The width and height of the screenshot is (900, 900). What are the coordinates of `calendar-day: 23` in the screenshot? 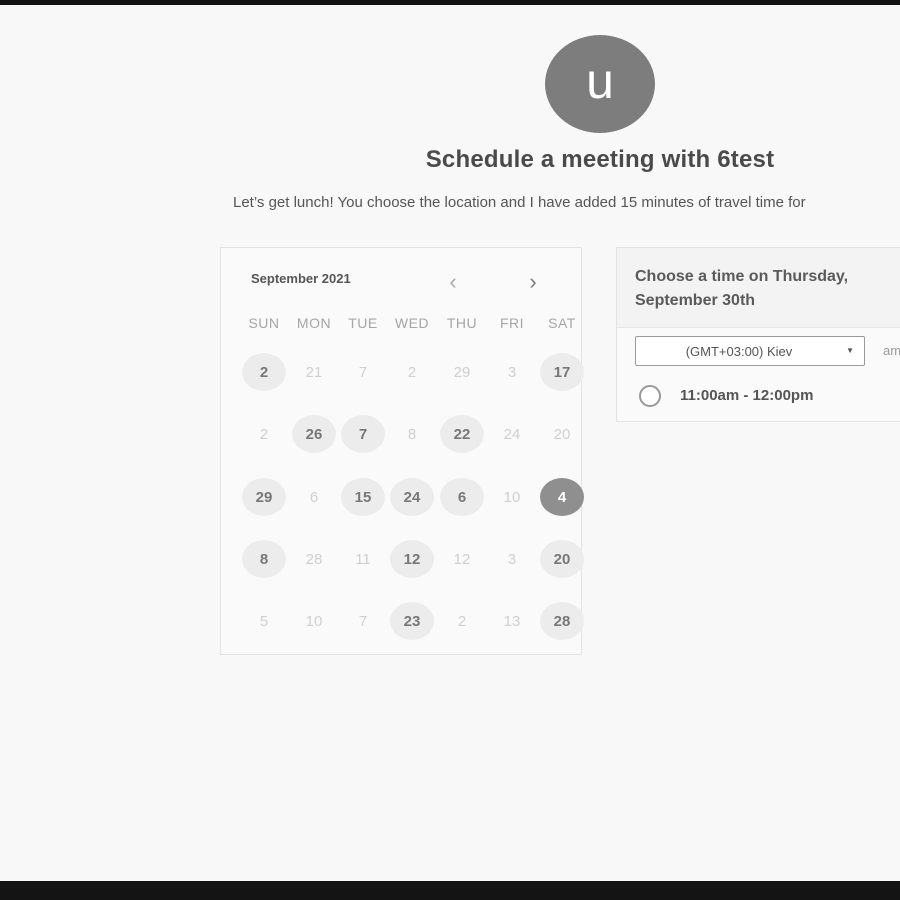 It's located at (412, 621).